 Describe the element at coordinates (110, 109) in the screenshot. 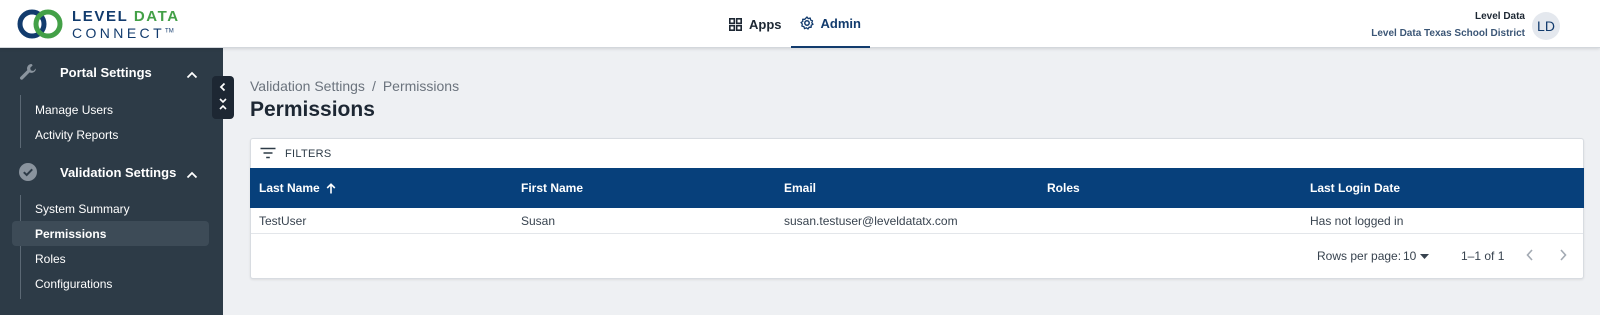

I see `sidebar-item-manage-users: Manage Users` at that location.